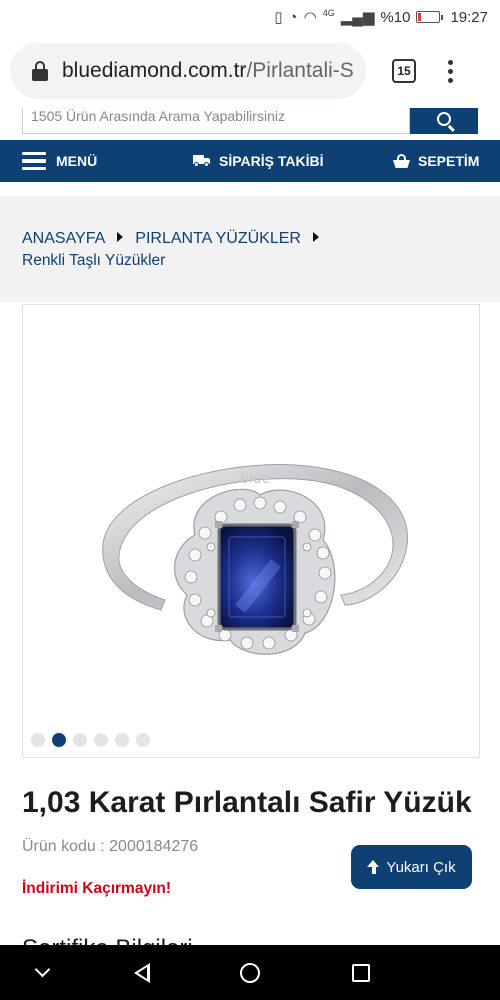 The width and height of the screenshot is (500, 1000). Describe the element at coordinates (255, 479) in the screenshot. I see `engraving-watermark: blue` at that location.